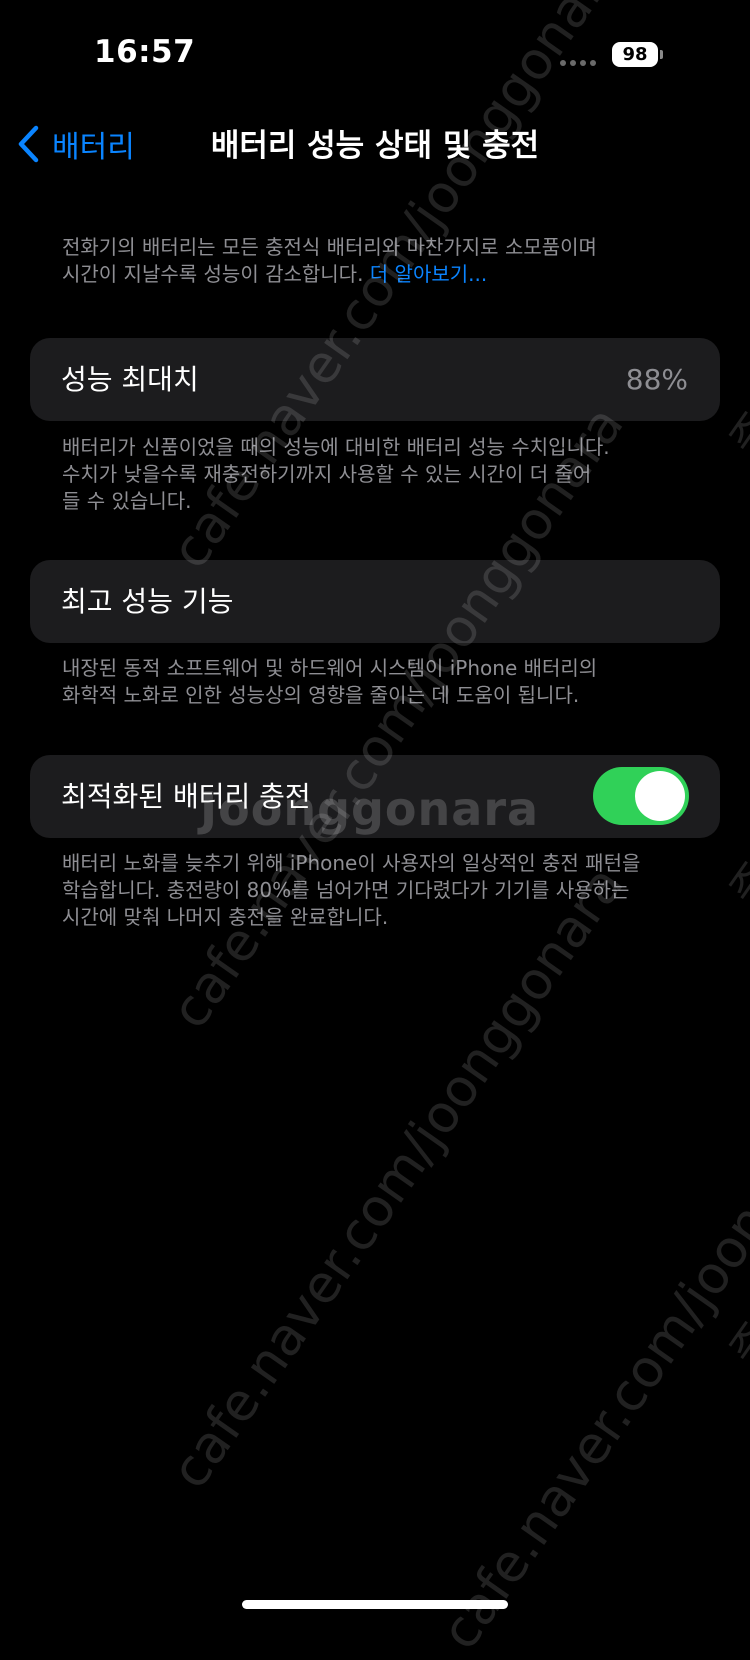  Describe the element at coordinates (330, 668) in the screenshot. I see `footnote-line: 내장된 동적 소프트웨어 및 하드웨어 시스템이 iPhone 배터리의` at that location.